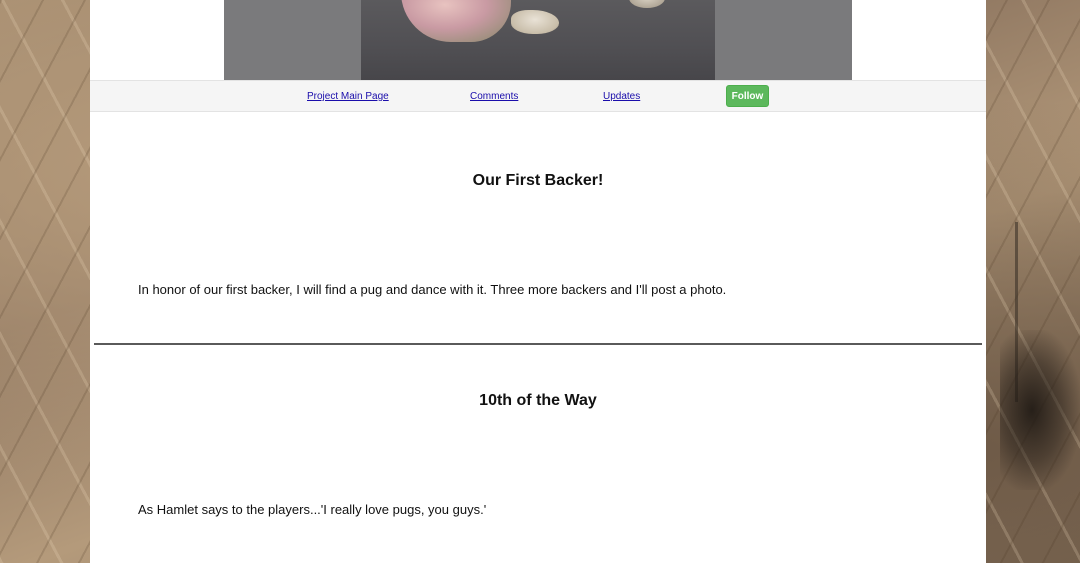  I want to click on comments-link: Comments, so click(494, 96).